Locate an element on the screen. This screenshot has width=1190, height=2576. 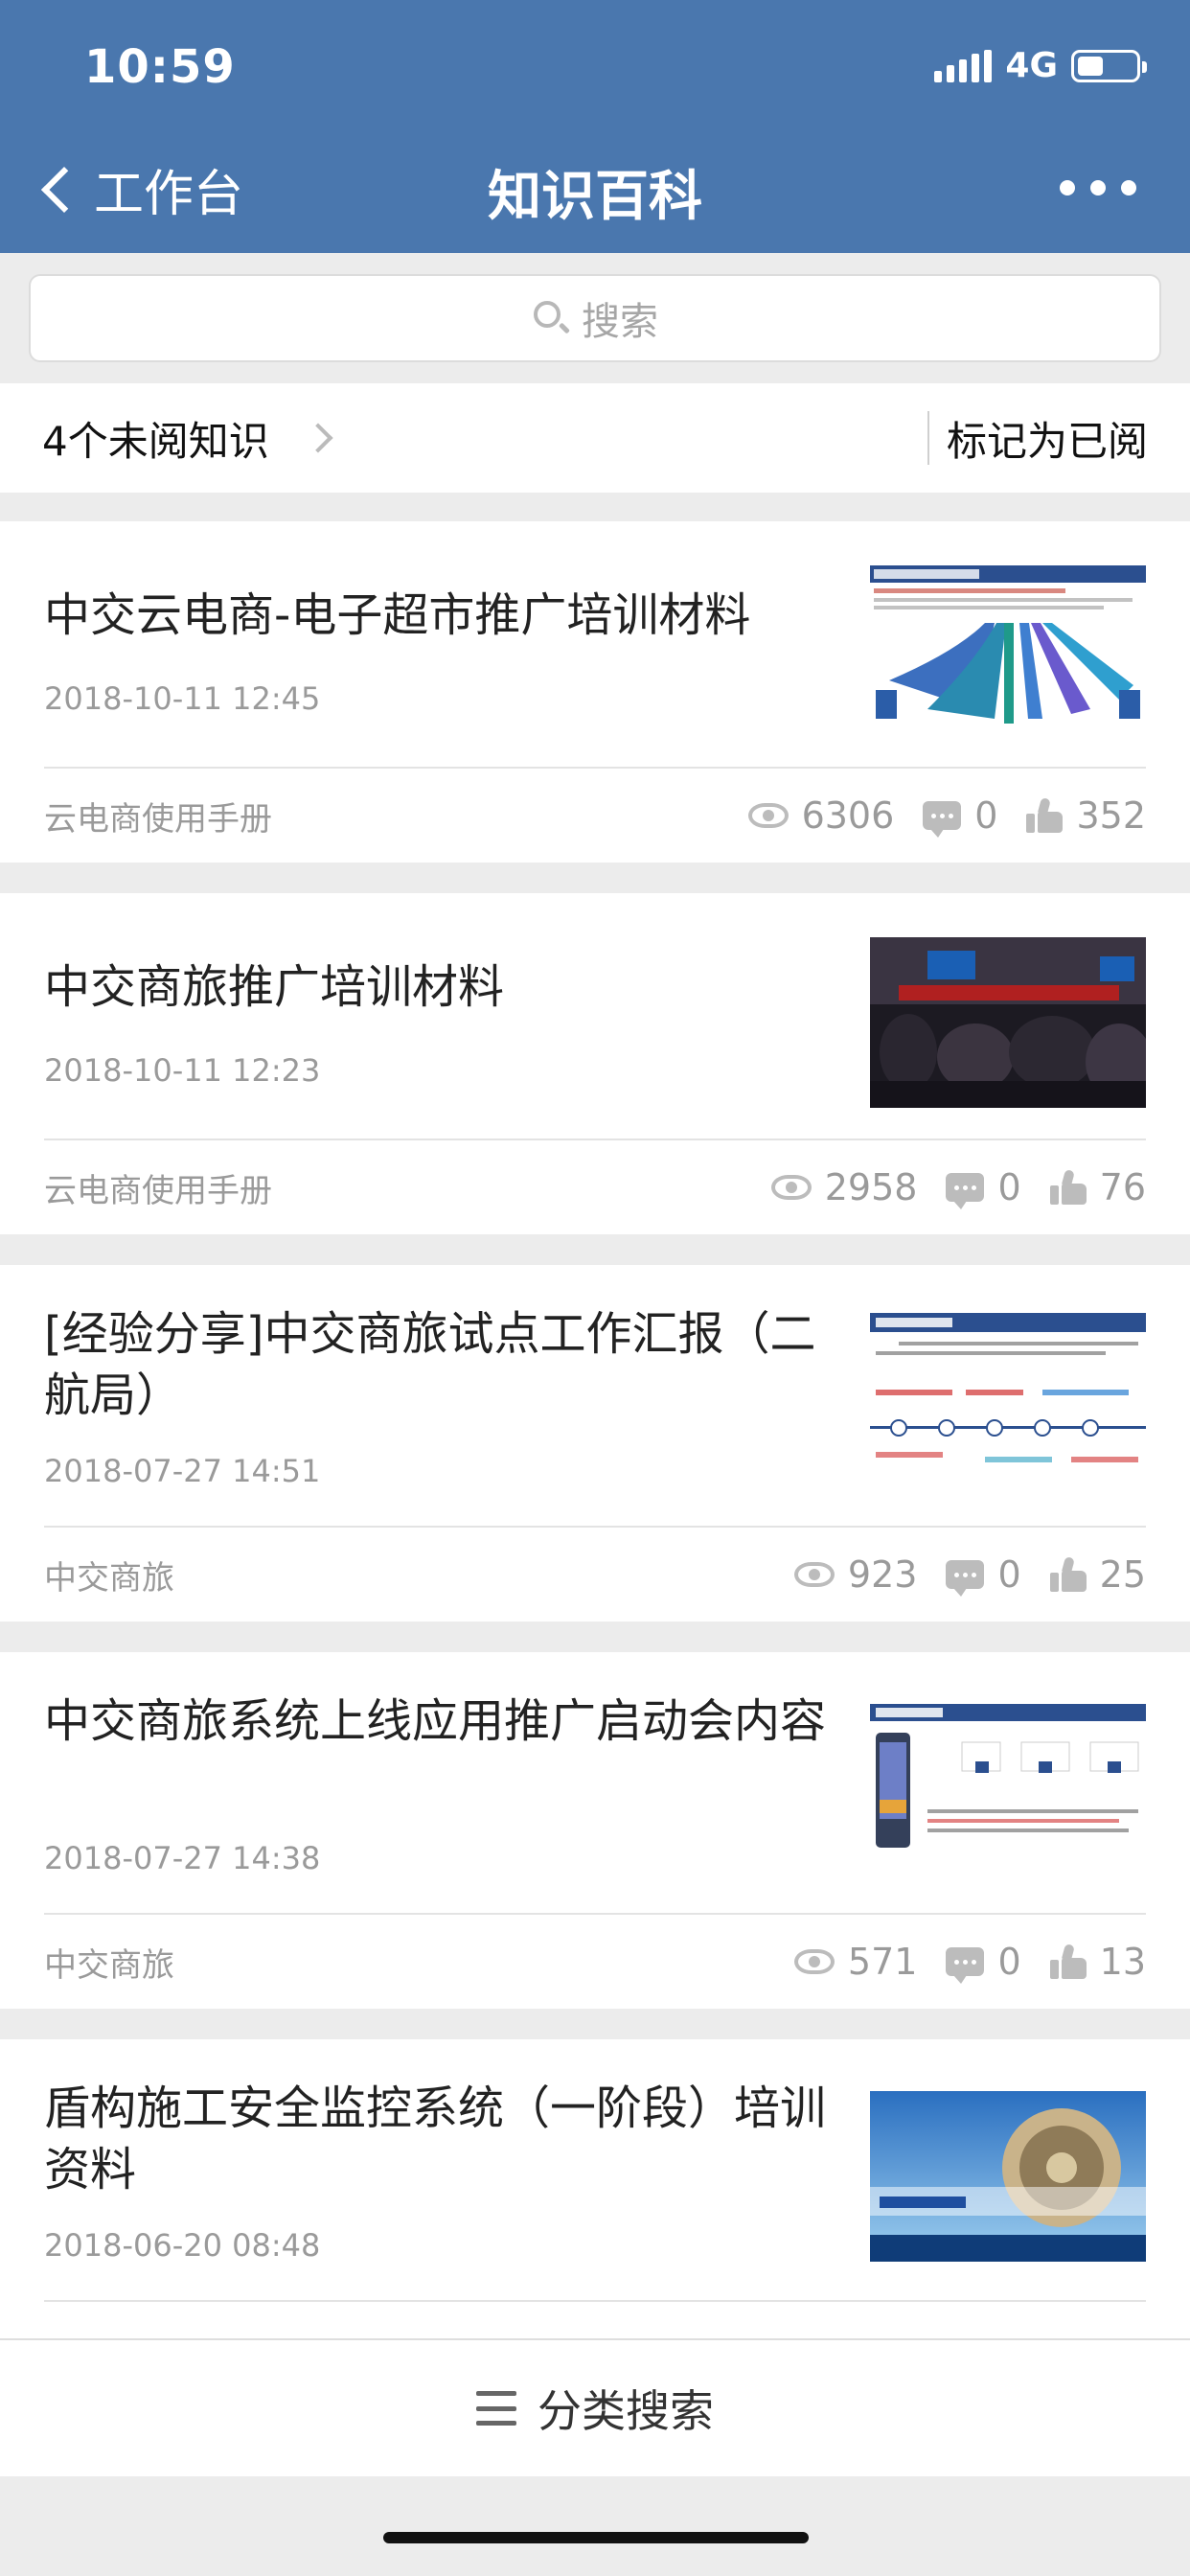
views-stat: 923 is located at coordinates (856, 1575).